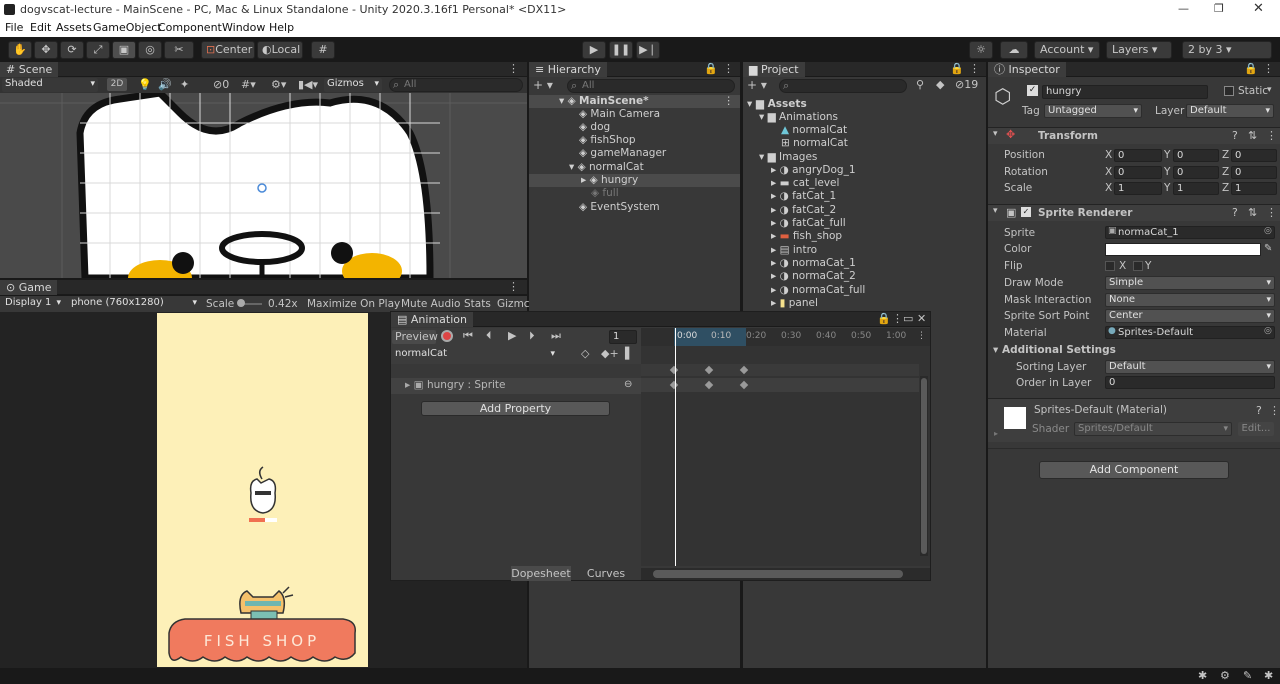 The height and width of the screenshot is (684, 1280). I want to click on menu-component: Component, so click(190, 27).